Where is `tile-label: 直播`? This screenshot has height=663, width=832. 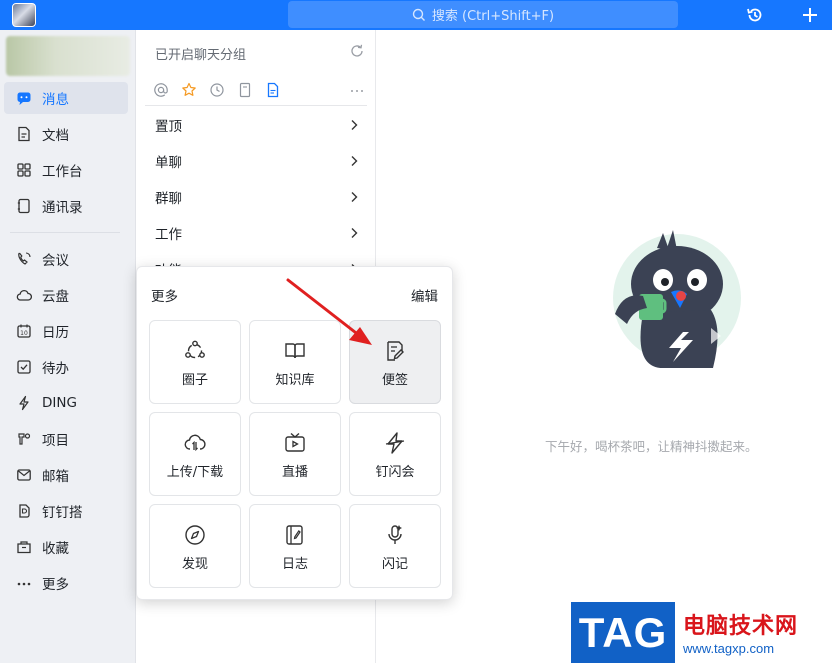
tile-label: 直播 is located at coordinates (294, 472).